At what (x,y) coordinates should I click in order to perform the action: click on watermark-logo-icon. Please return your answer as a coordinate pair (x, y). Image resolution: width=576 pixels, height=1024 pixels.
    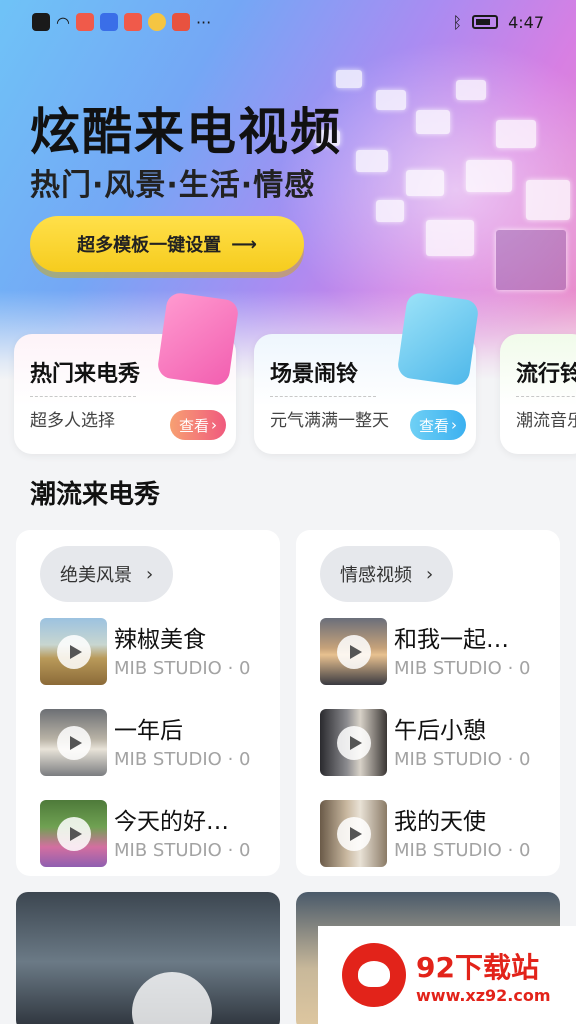
    Looking at the image, I should click on (374, 975).